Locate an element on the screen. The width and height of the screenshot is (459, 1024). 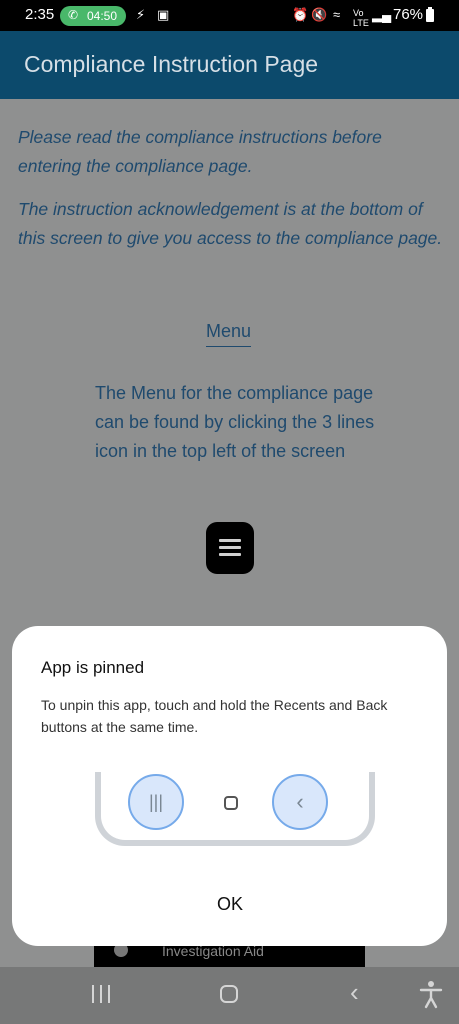
volte-icon: Vo LTE is located at coordinates (361, 18).